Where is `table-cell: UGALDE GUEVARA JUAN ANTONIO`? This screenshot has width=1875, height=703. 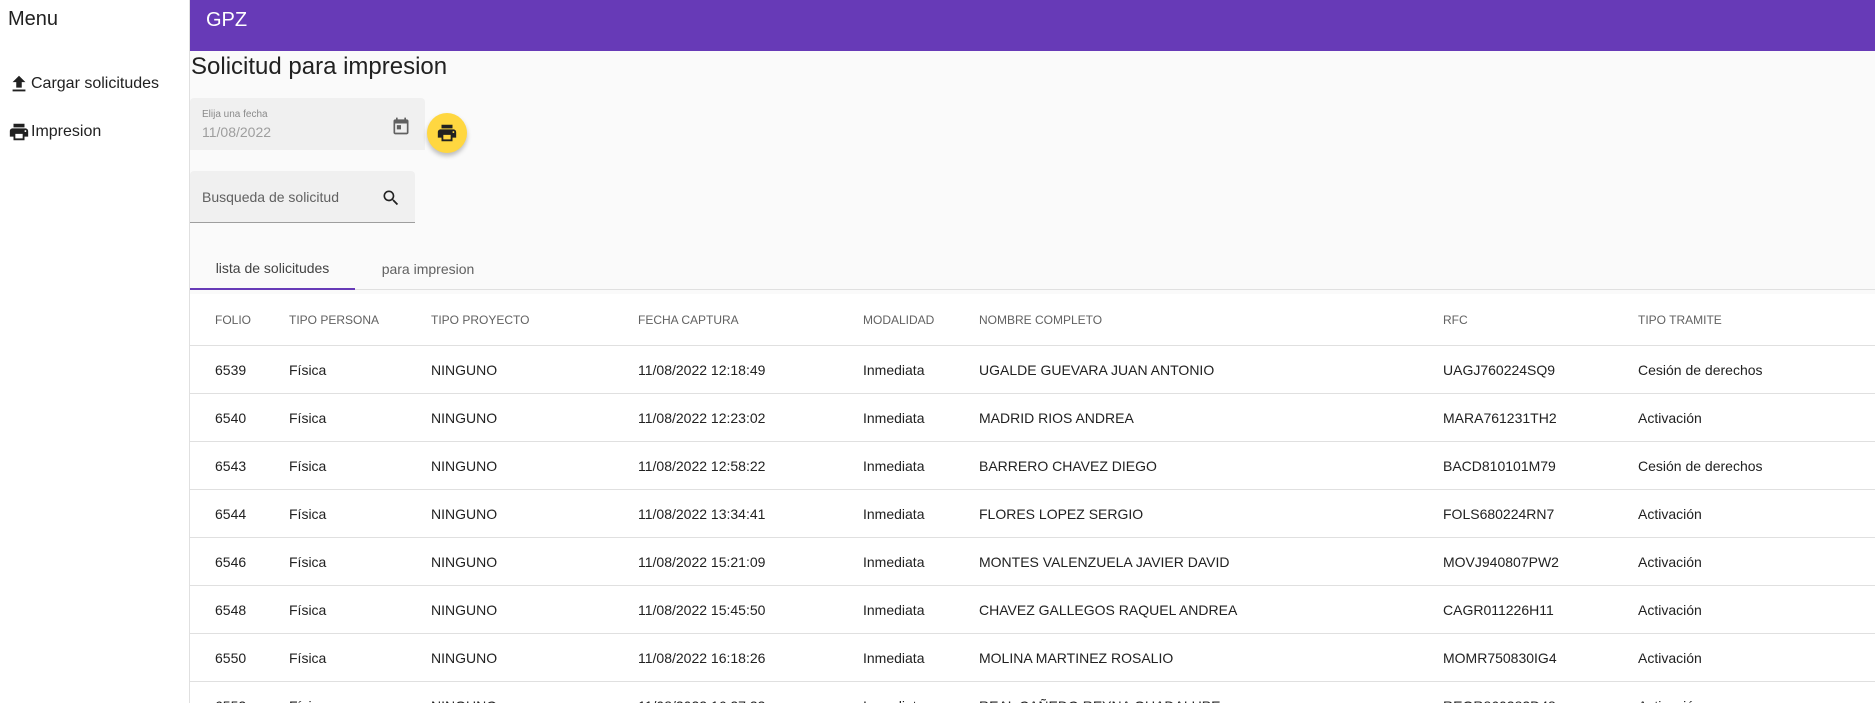
table-cell: UGALDE GUEVARA JUAN ANTONIO is located at coordinates (1097, 369).